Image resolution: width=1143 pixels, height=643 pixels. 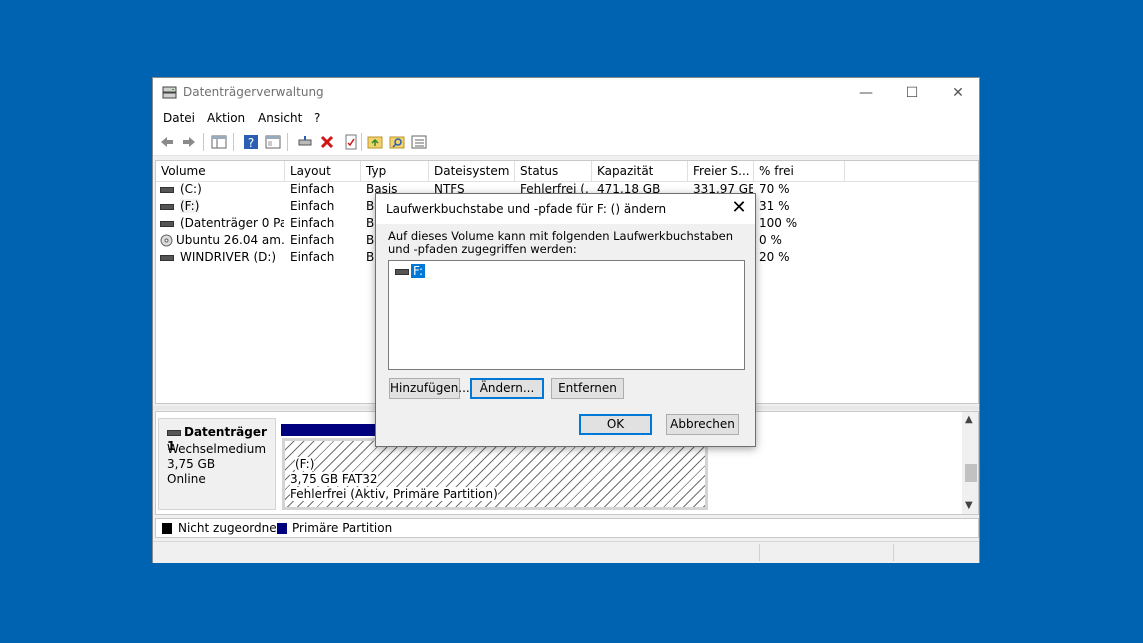 What do you see at coordinates (190, 206) in the screenshot?
I see `volume-name: (F:)` at bounding box center [190, 206].